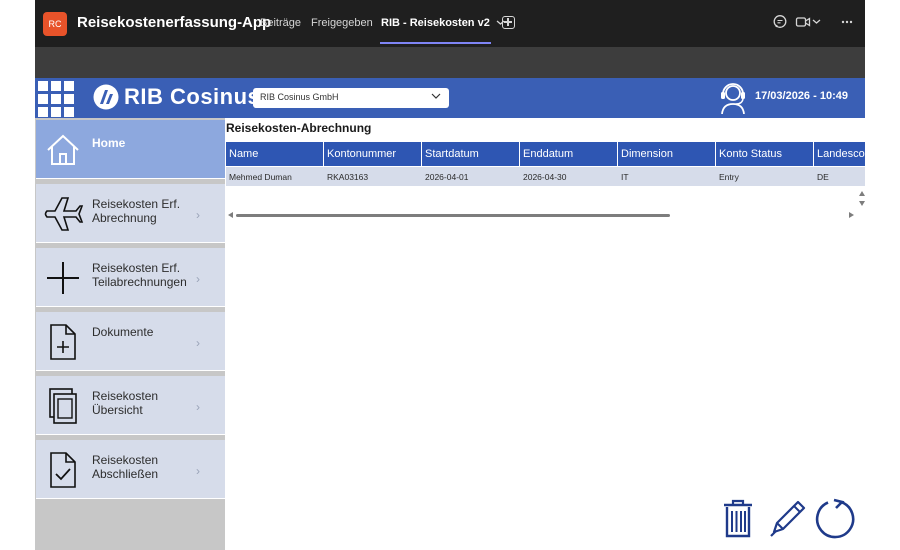 Image resolution: width=900 pixels, height=550 pixels. I want to click on home-icon, so click(63, 149).